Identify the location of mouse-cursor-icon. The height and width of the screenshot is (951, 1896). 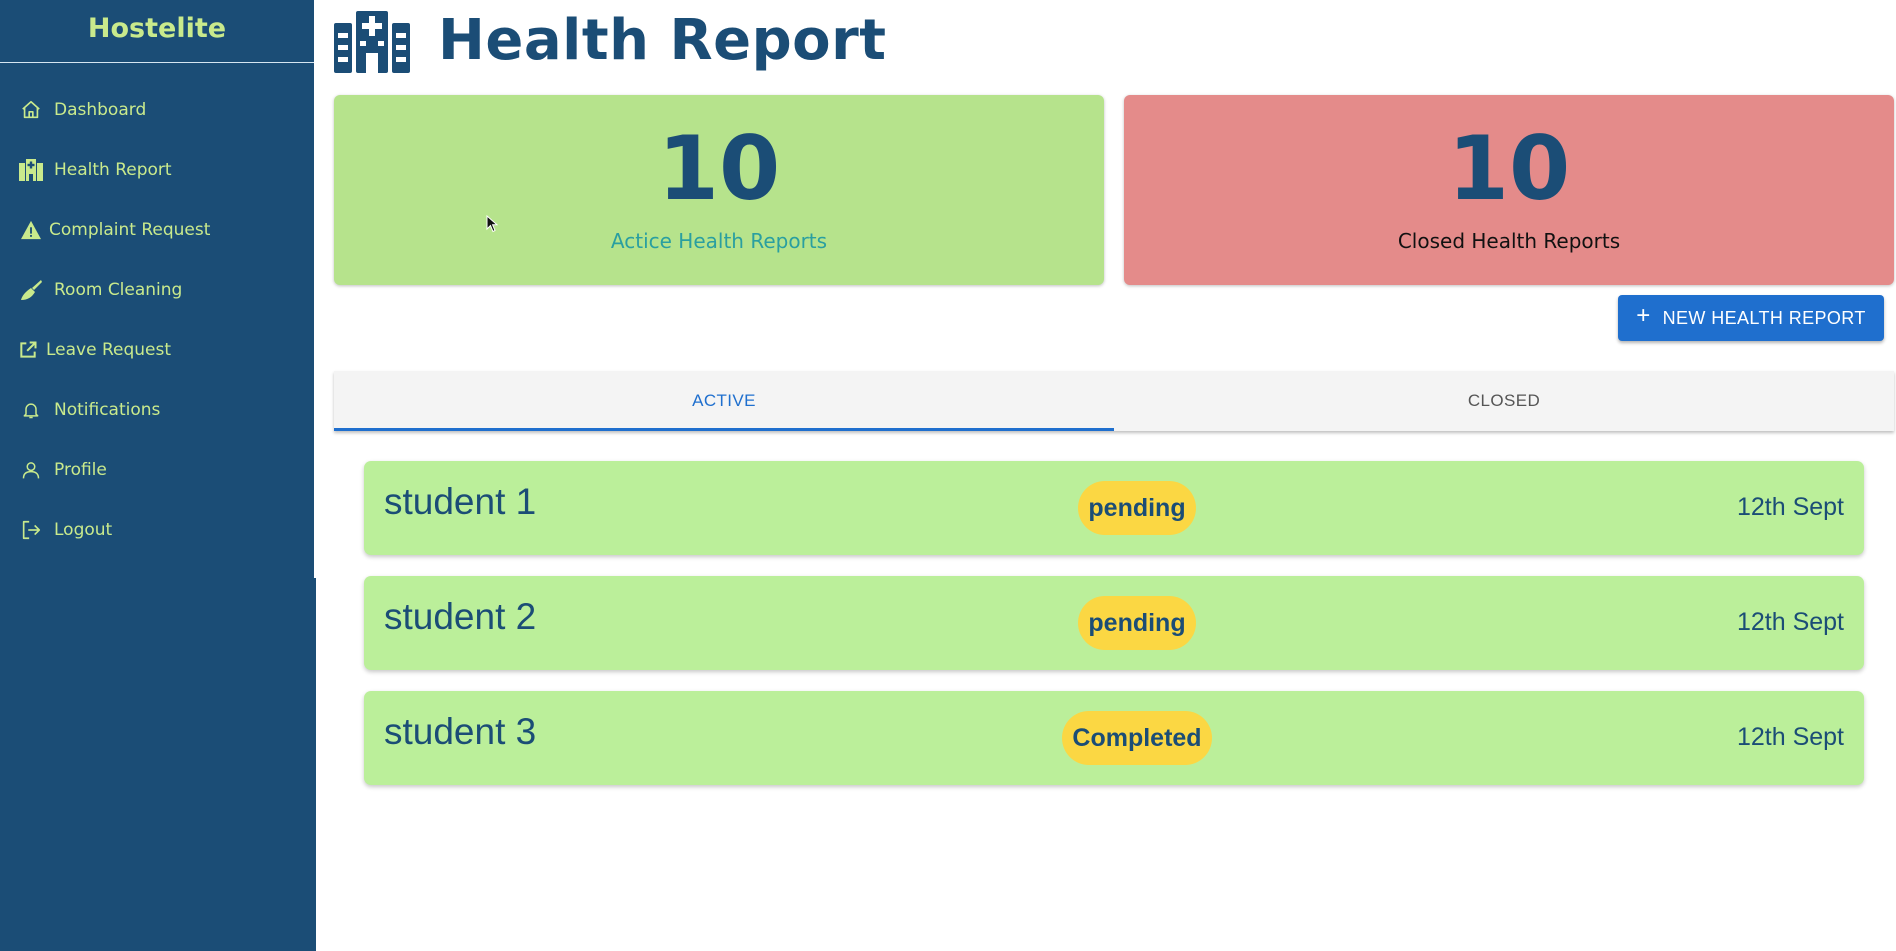
(492, 225).